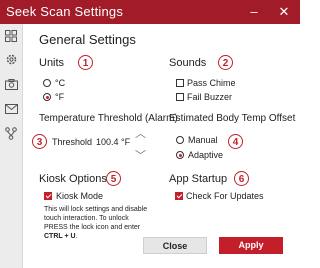 The image size is (320, 268). I want to click on badge-3: 3, so click(39, 141).